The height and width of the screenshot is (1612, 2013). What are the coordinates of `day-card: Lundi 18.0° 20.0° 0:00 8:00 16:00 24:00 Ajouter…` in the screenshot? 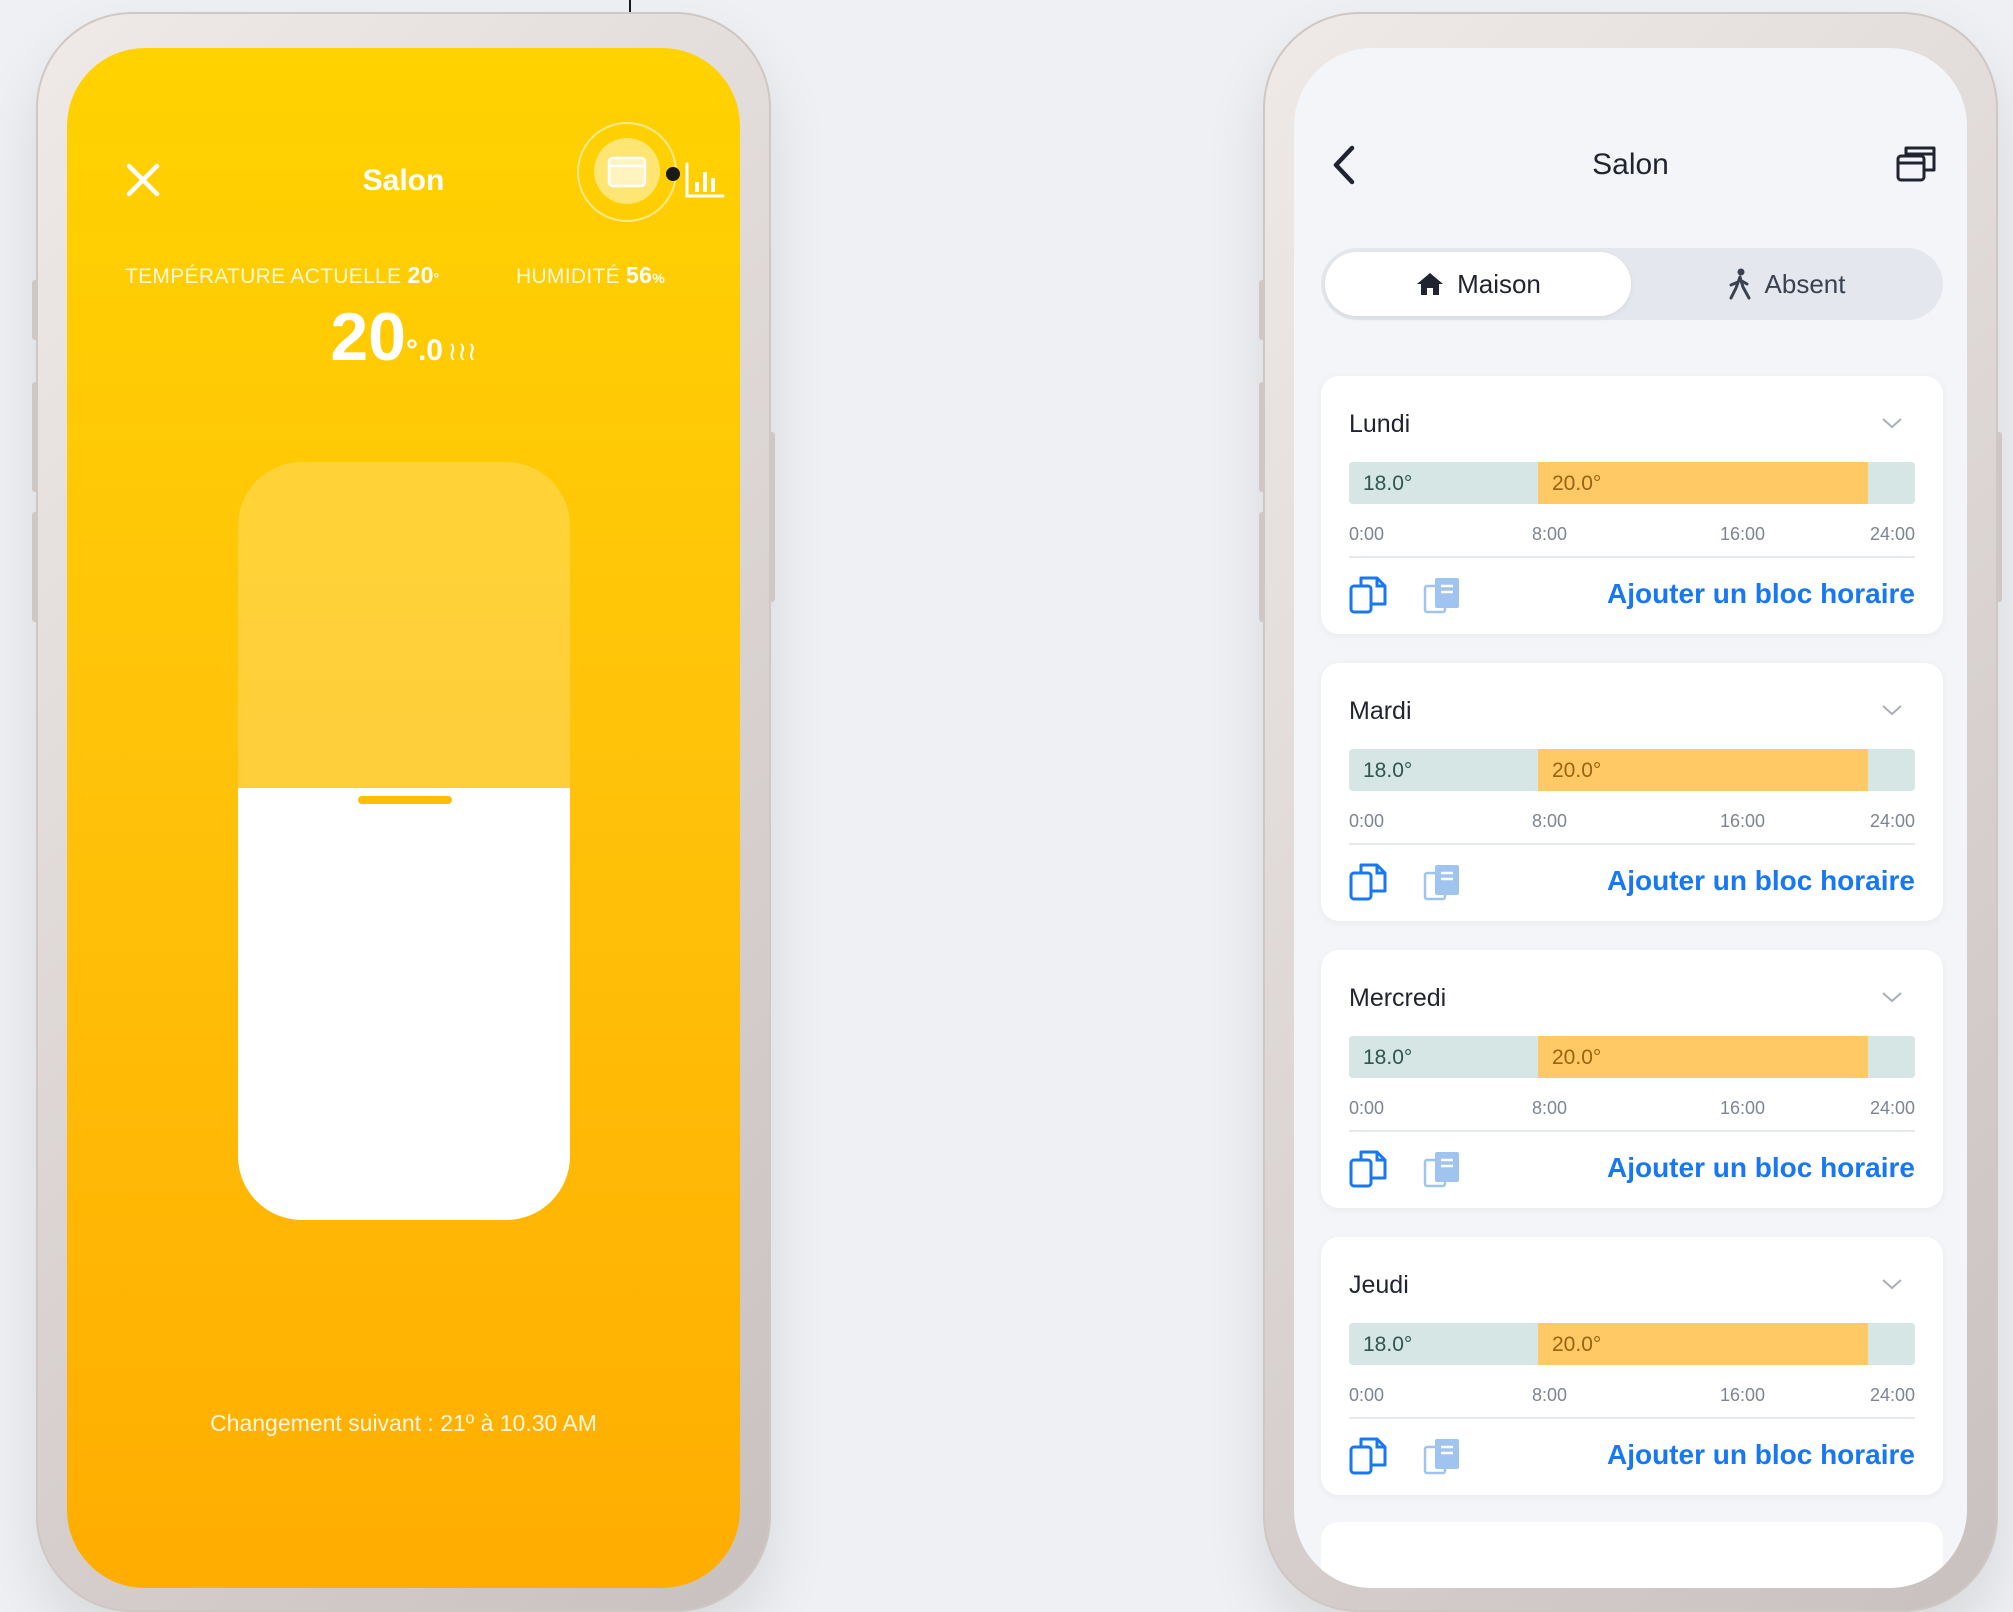 It's located at (1632, 505).